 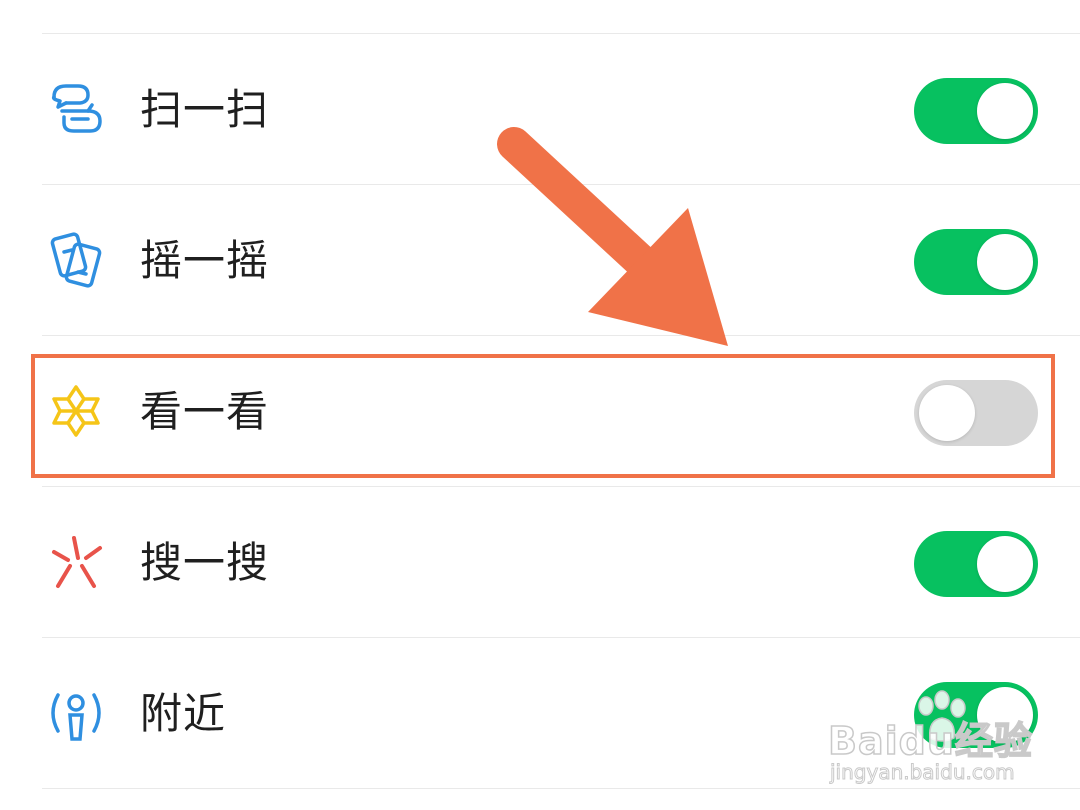 I want to click on look-toggle, so click(x=976, y=413).